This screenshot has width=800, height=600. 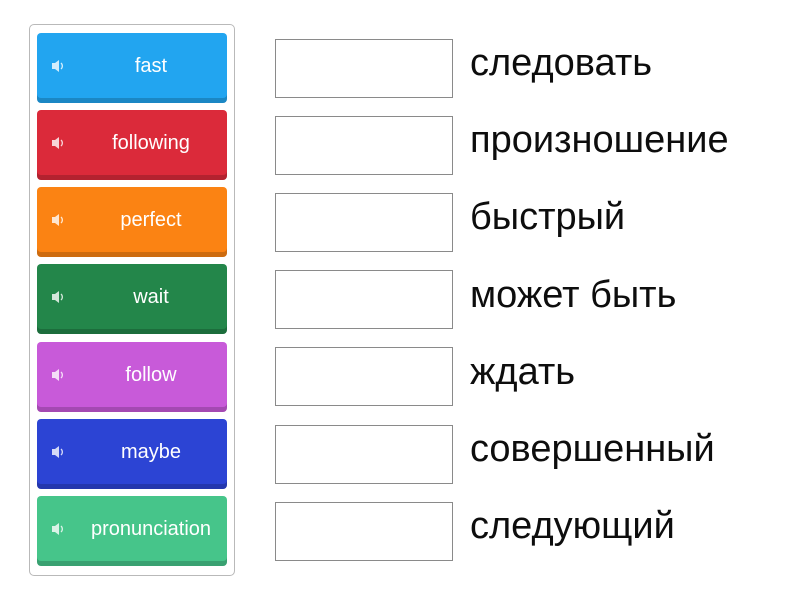 What do you see at coordinates (599, 140) in the screenshot?
I see `target-word-2: произношение` at bounding box center [599, 140].